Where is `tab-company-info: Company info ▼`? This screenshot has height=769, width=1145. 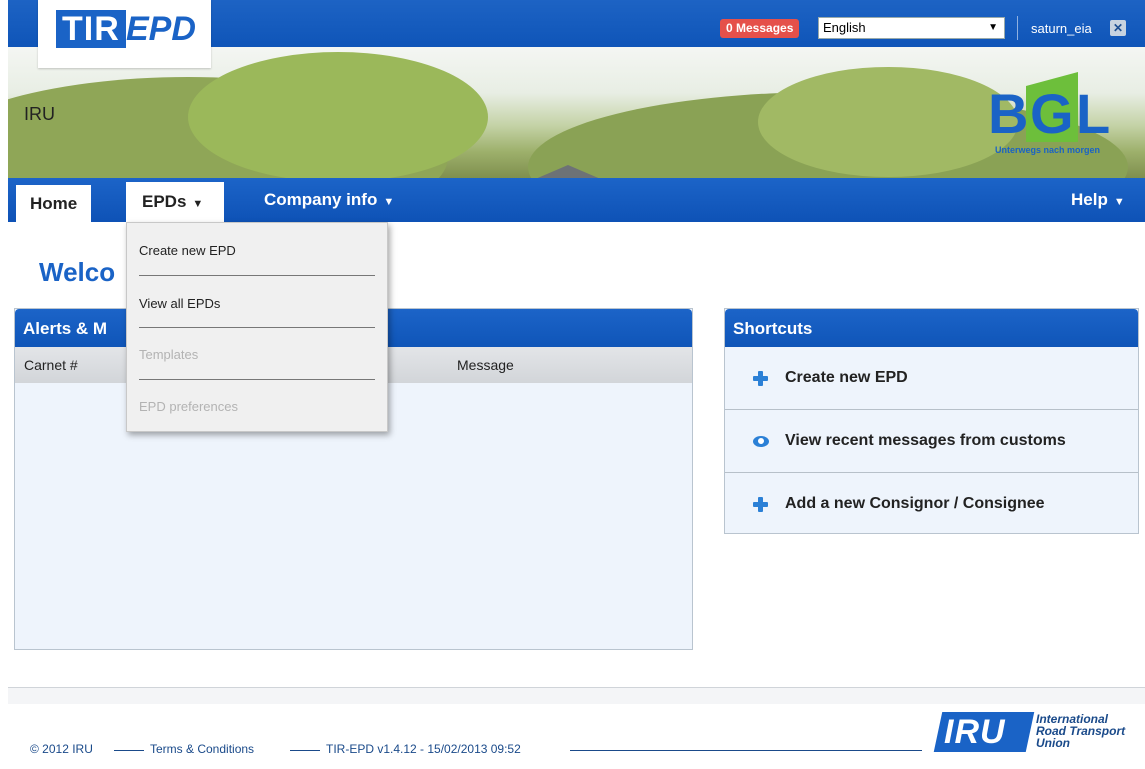
tab-company-info: Company info ▼ is located at coordinates (329, 200).